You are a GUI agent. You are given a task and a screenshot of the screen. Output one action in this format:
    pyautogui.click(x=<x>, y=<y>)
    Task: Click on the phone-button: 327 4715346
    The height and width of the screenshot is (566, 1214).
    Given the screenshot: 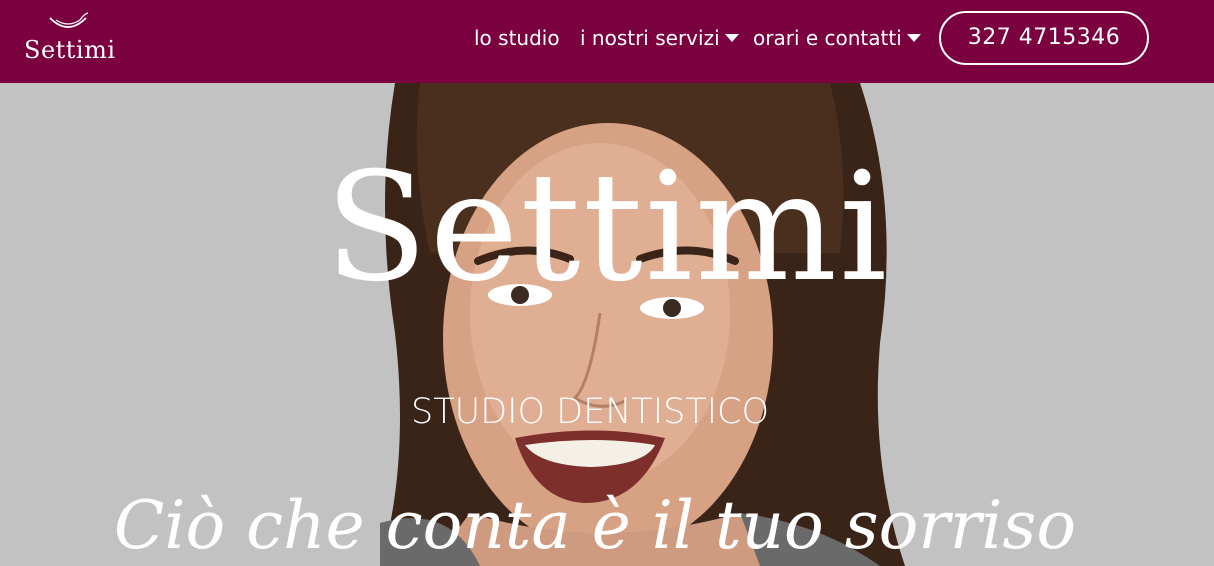 What is the action you would take?
    pyautogui.click(x=1044, y=38)
    